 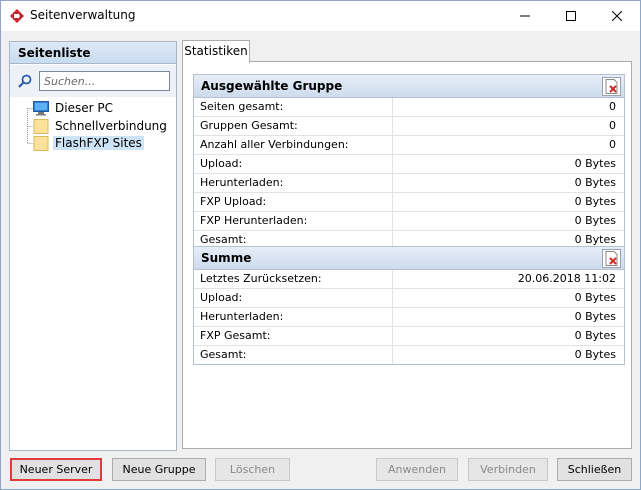 I want to click on stat-label: FXP Herunterladen:, so click(x=254, y=220).